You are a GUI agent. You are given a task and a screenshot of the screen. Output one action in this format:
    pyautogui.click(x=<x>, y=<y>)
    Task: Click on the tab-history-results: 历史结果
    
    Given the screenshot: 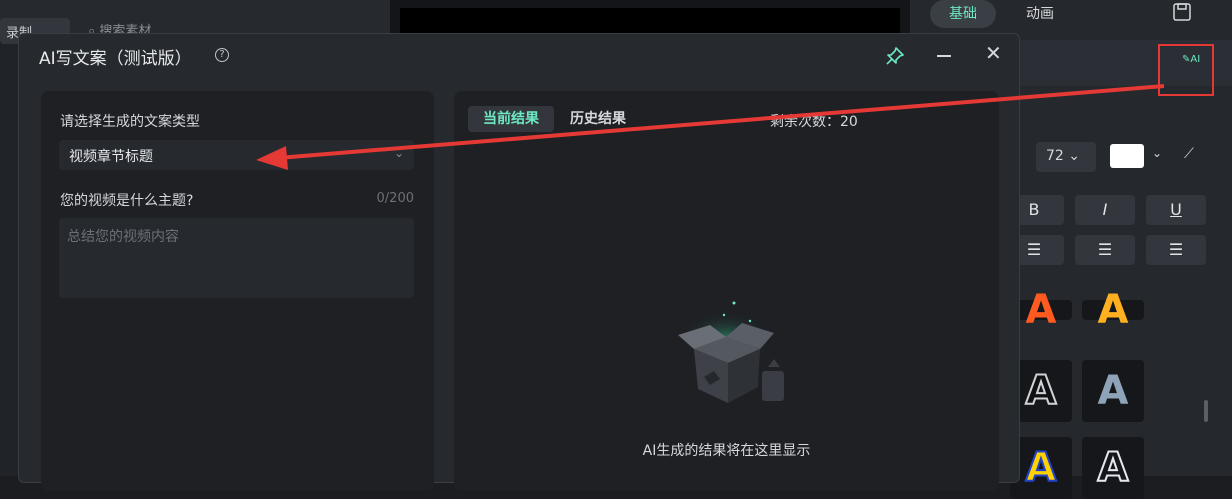 What is the action you would take?
    pyautogui.click(x=598, y=119)
    